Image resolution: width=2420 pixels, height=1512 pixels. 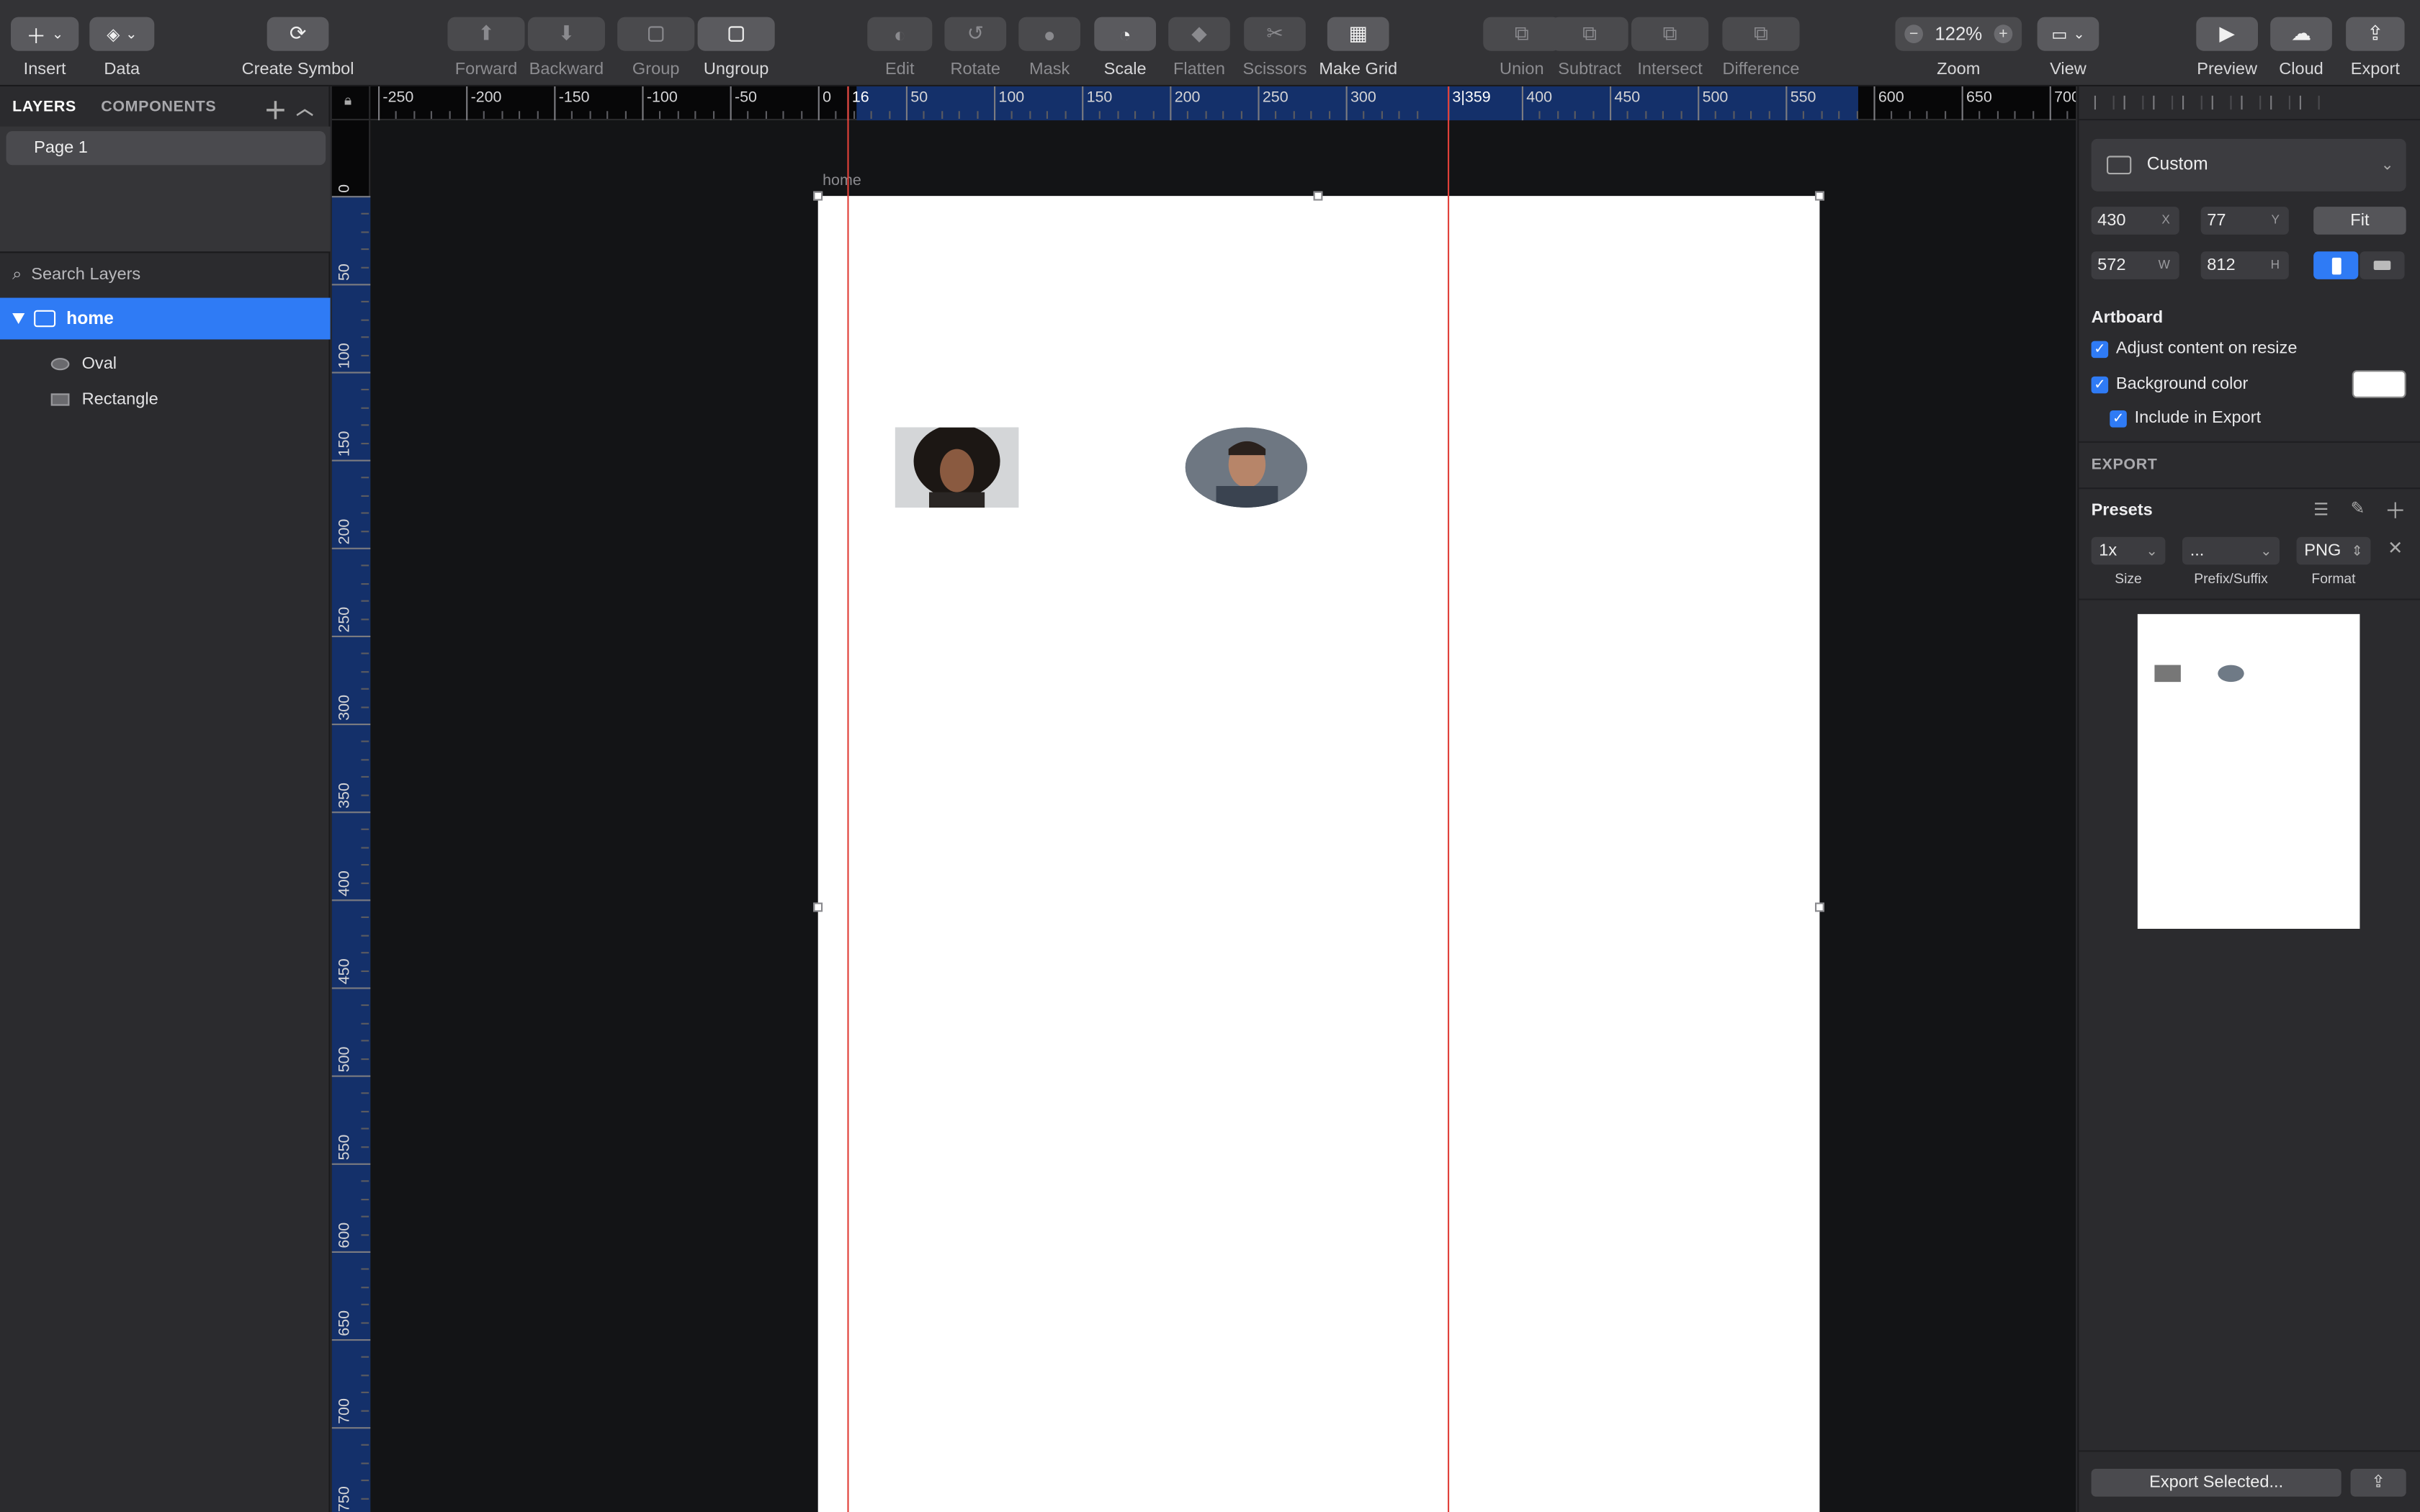 I want to click on ungroup-tool: Ungroup, so click(x=736, y=43).